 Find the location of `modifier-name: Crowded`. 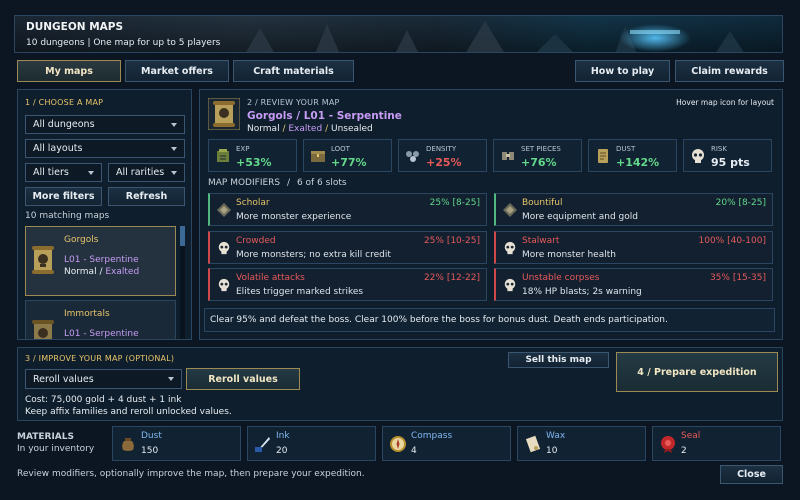

modifier-name: Crowded is located at coordinates (256, 241).